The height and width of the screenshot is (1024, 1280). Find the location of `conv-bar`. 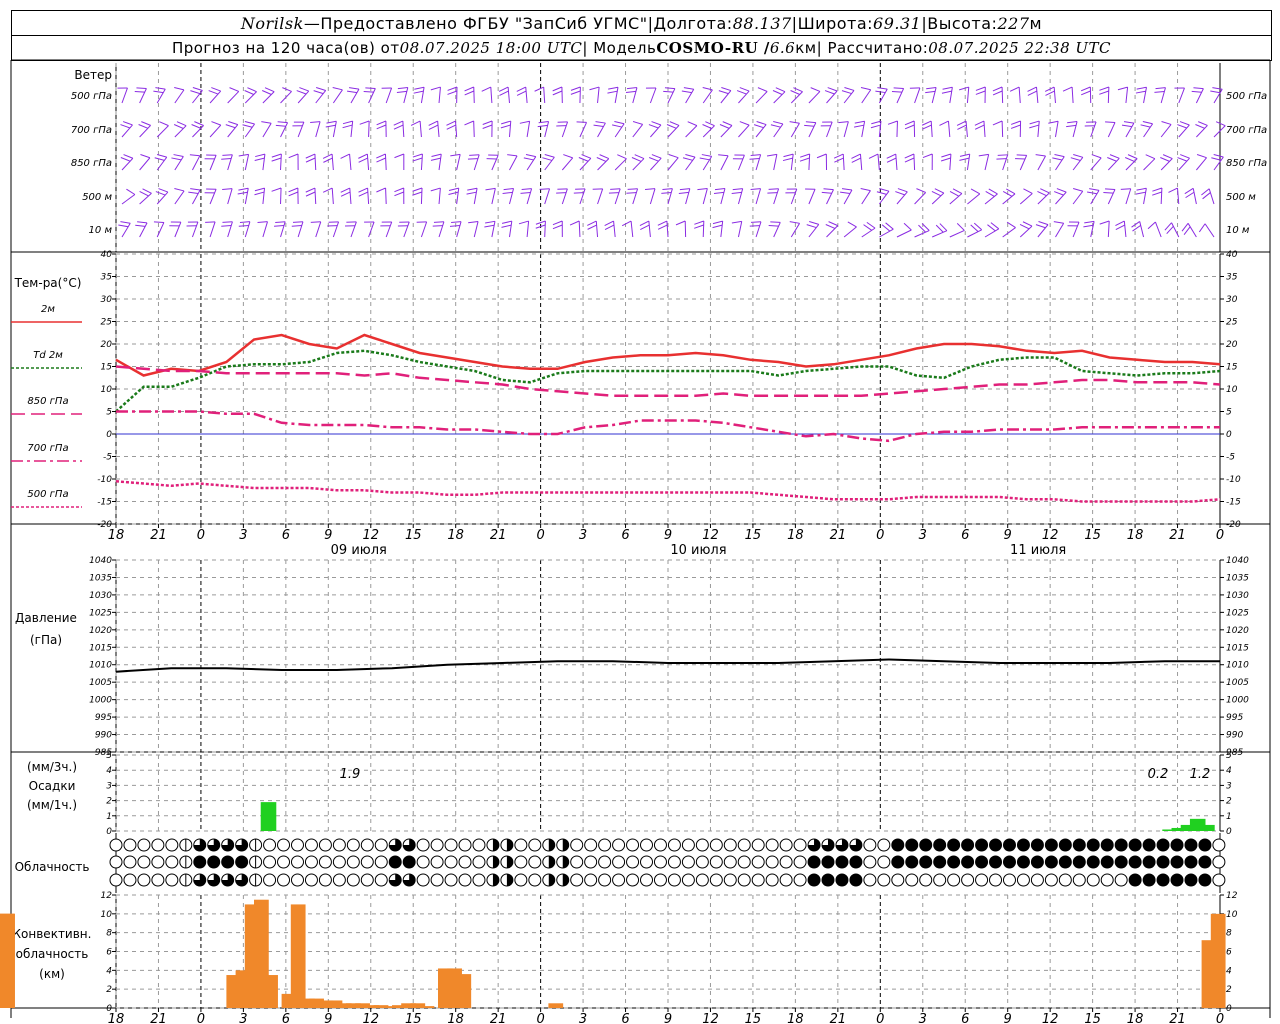

conv-bar is located at coordinates (464, 991).